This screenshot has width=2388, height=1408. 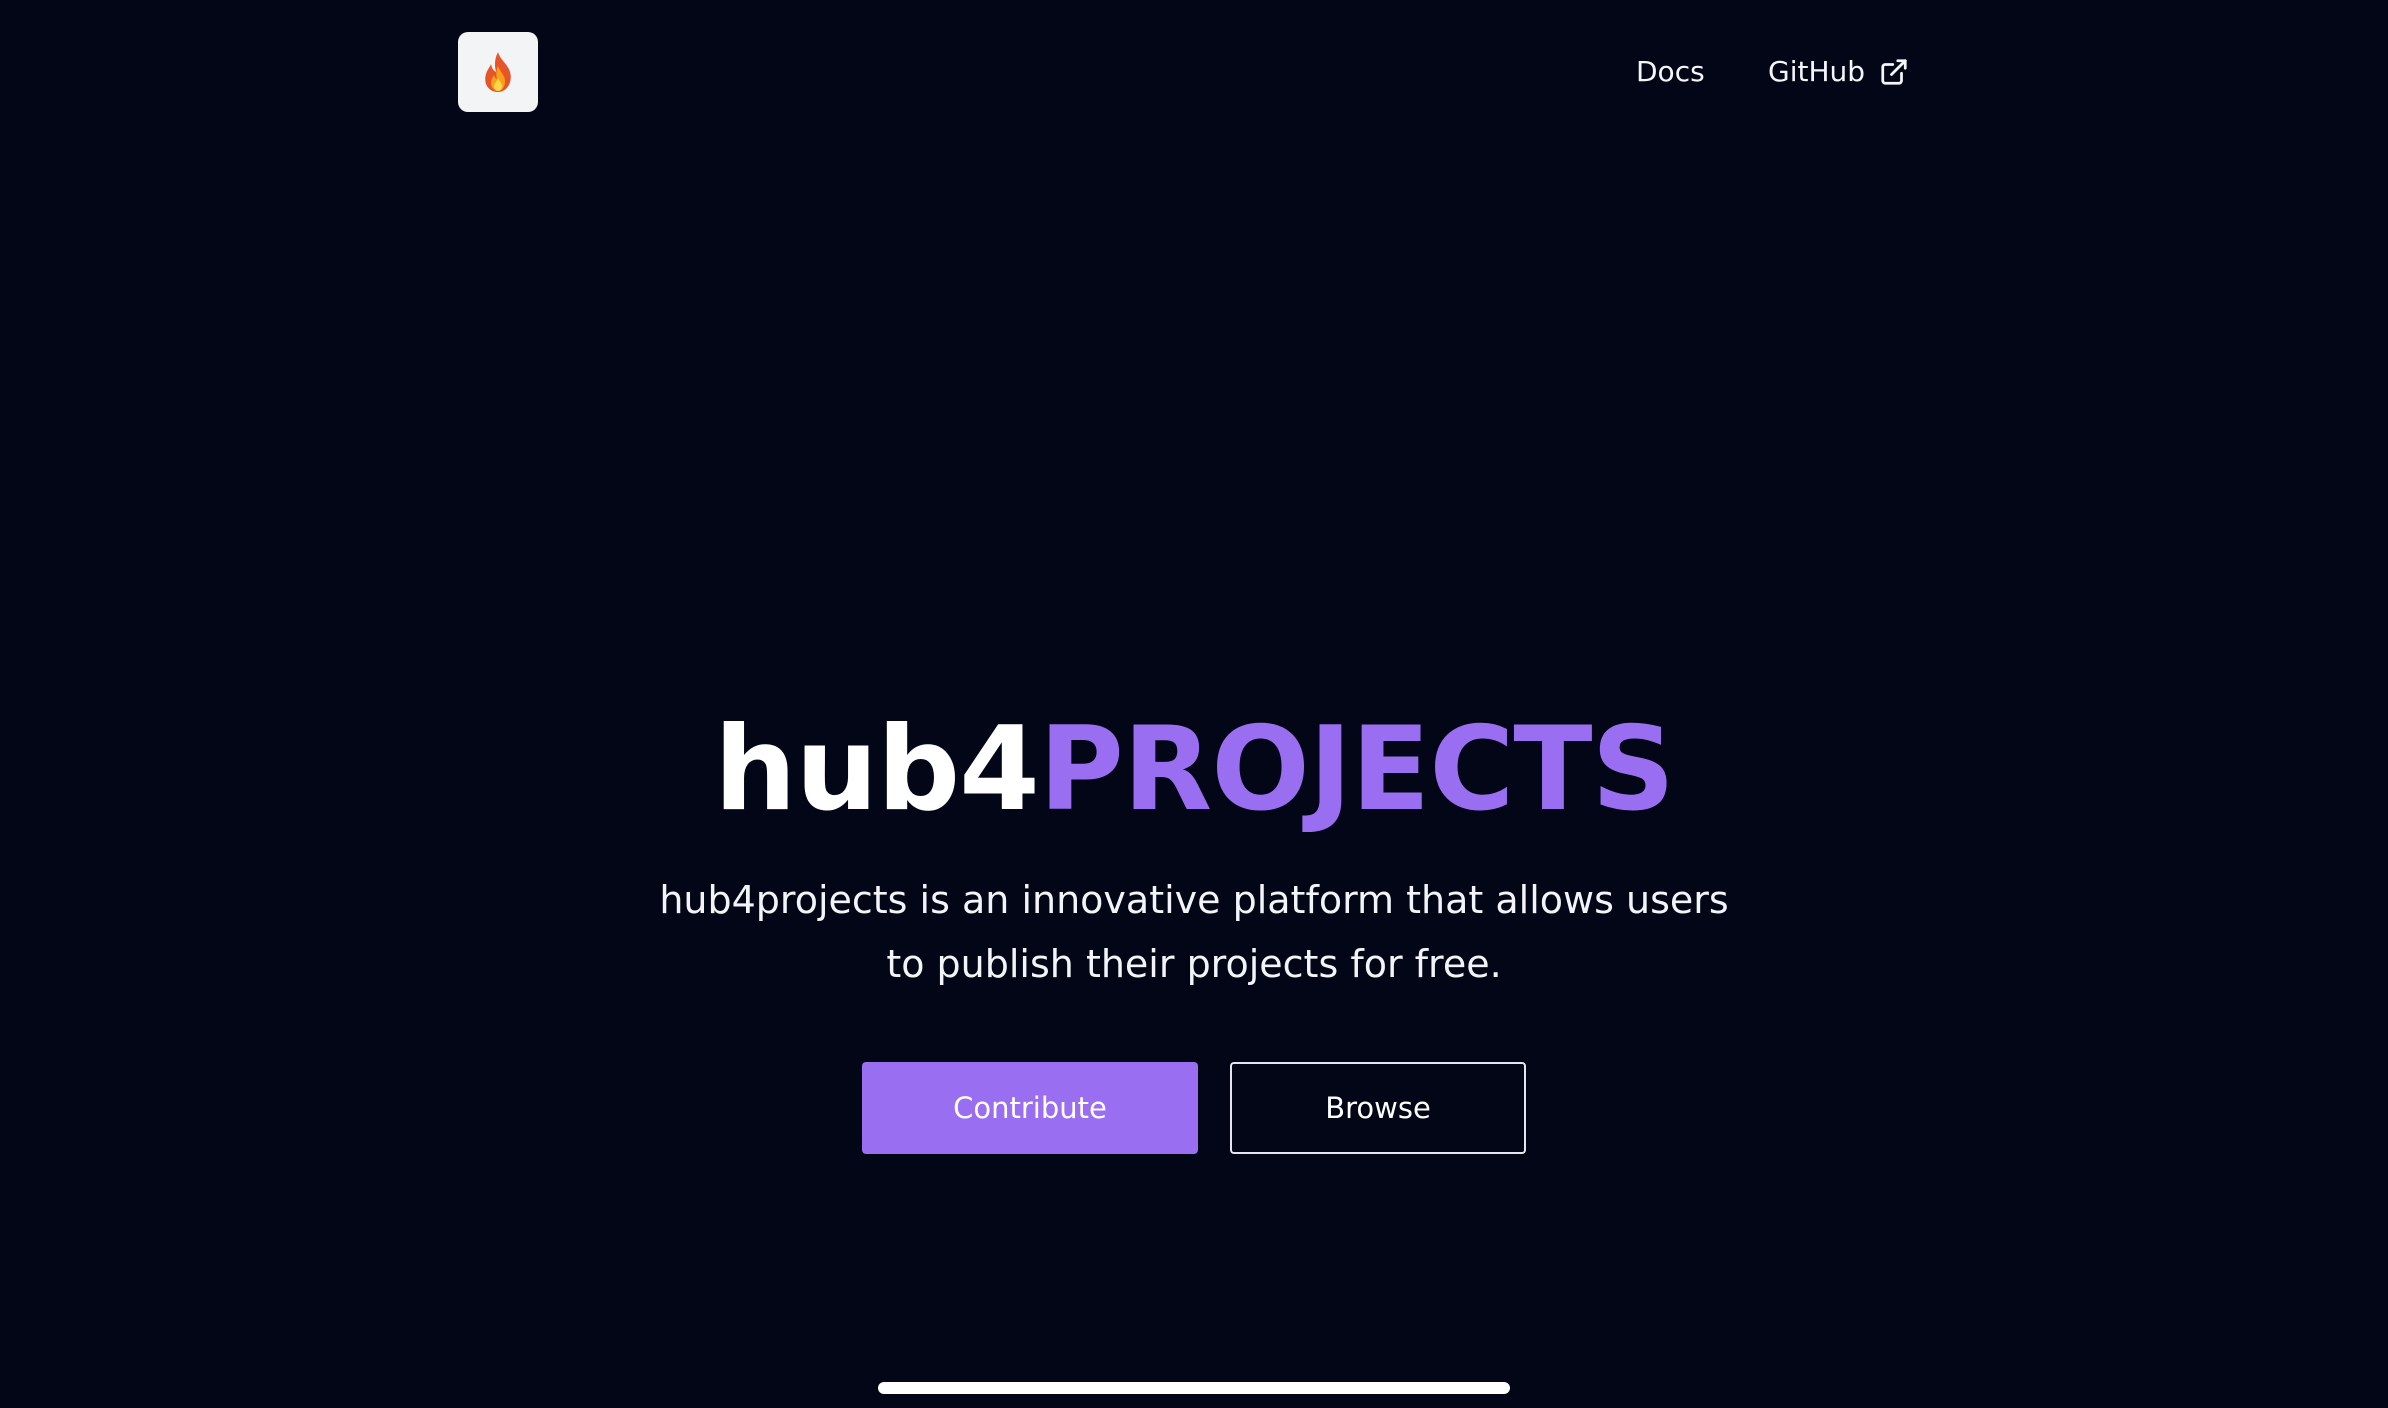 What do you see at coordinates (1670, 72) in the screenshot?
I see `nav-docs-link: Docs` at bounding box center [1670, 72].